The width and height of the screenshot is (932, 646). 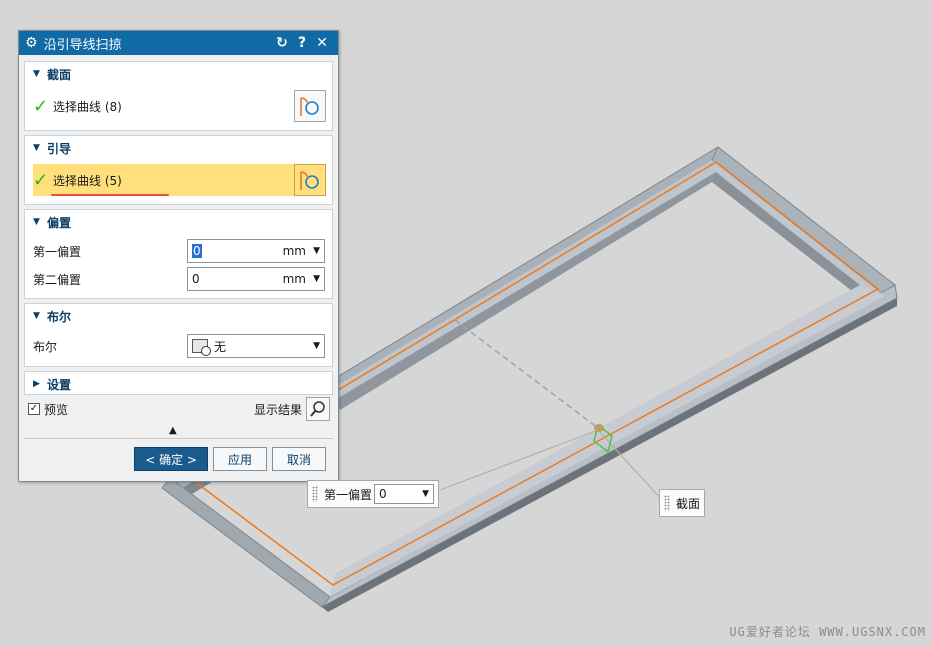 I want to click on viewport-section-label: 截面, so click(x=688, y=503).